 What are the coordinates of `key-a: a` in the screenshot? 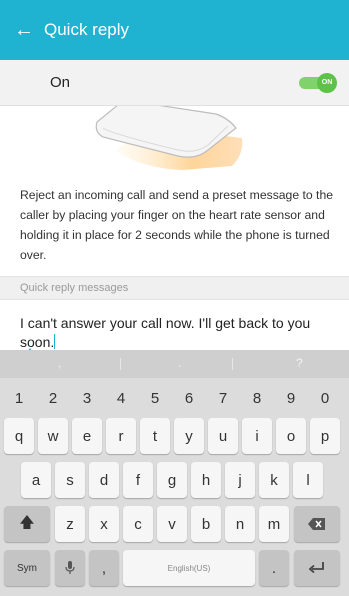 It's located at (36, 480).